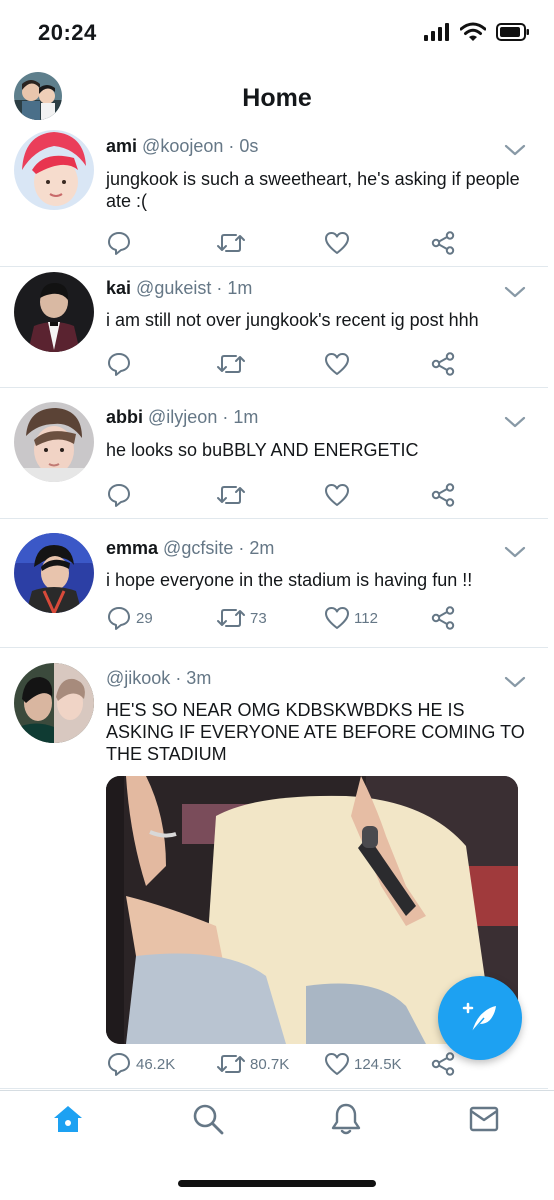 Image resolution: width=554 pixels, height=1200 pixels. Describe the element at coordinates (144, 618) in the screenshot. I see `reply-count: 29` at that location.